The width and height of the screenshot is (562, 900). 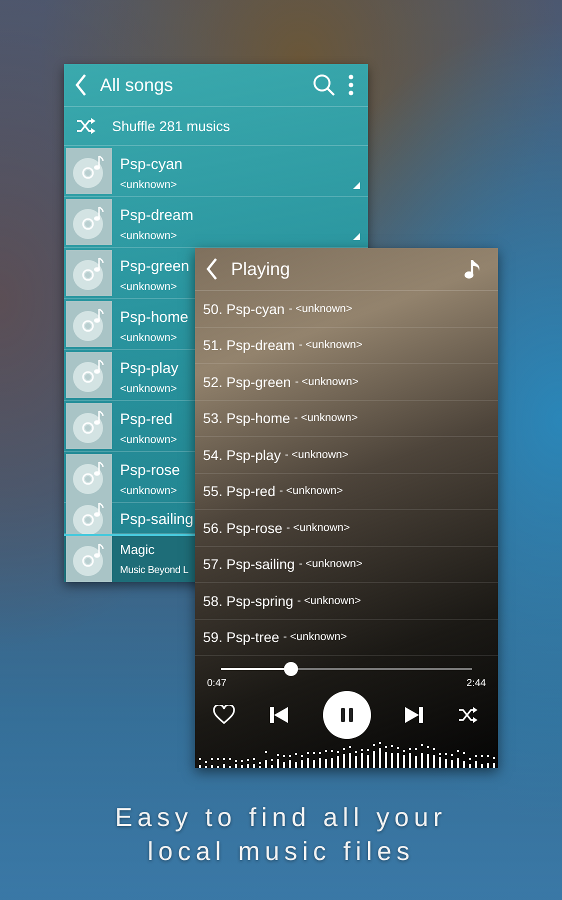 I want to click on song-title: Psp-cyan, so click(x=151, y=164).